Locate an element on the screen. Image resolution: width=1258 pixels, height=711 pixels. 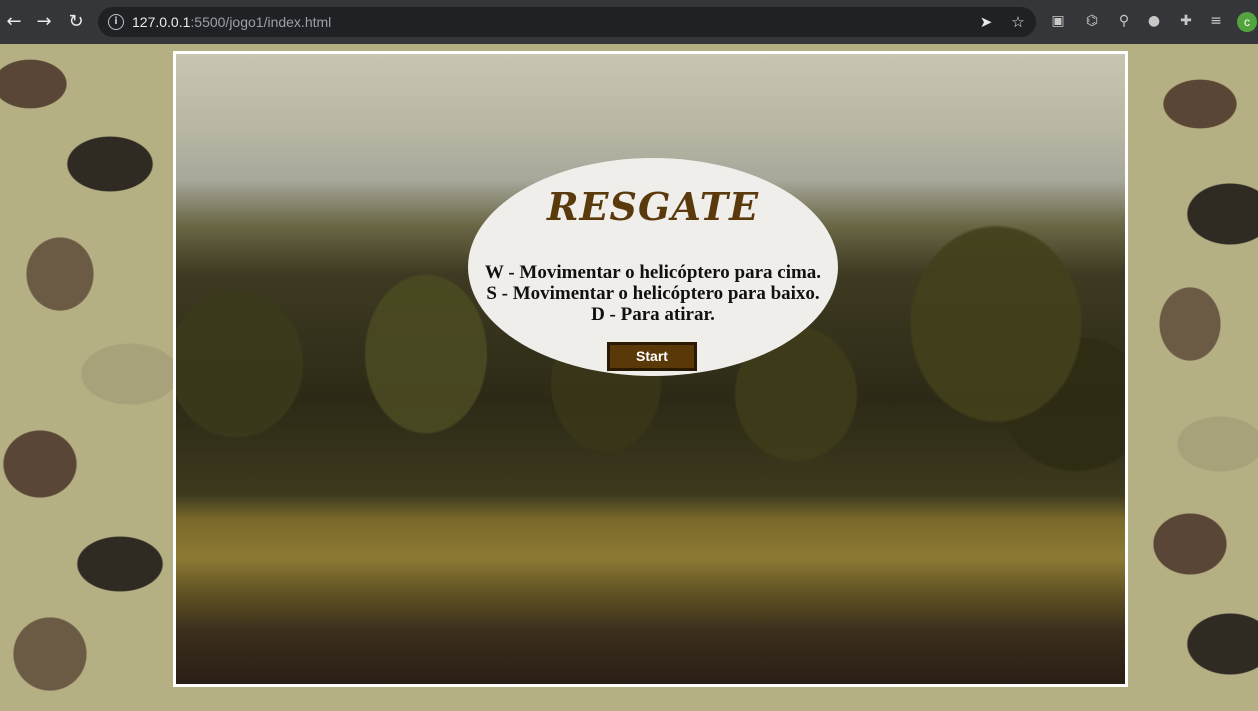
info-icon: i is located at coordinates (116, 22).